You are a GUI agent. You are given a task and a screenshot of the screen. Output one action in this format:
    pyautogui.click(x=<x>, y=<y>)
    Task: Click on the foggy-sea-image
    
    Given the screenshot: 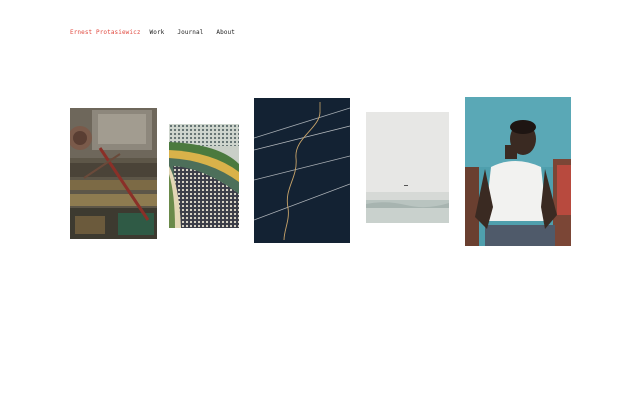 What is the action you would take?
    pyautogui.click(x=407, y=167)
    